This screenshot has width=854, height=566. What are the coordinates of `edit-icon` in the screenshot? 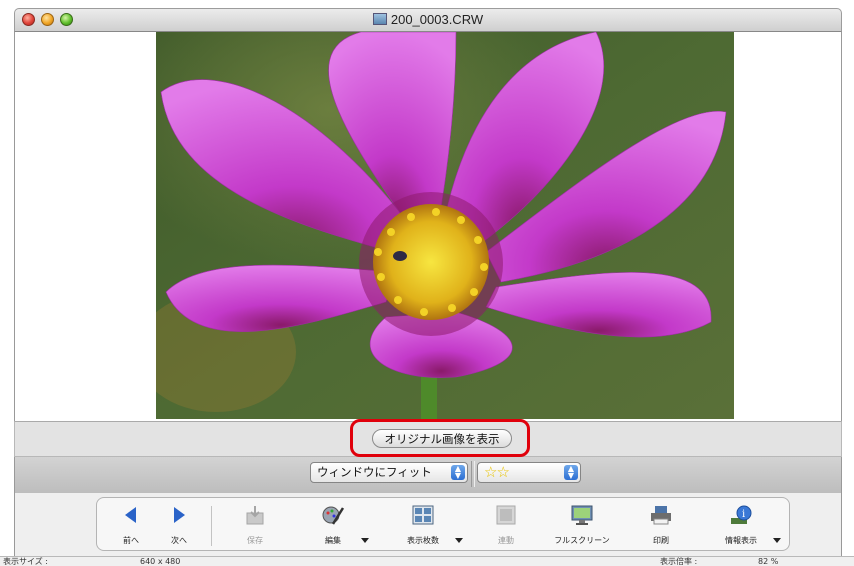 It's located at (333, 515).